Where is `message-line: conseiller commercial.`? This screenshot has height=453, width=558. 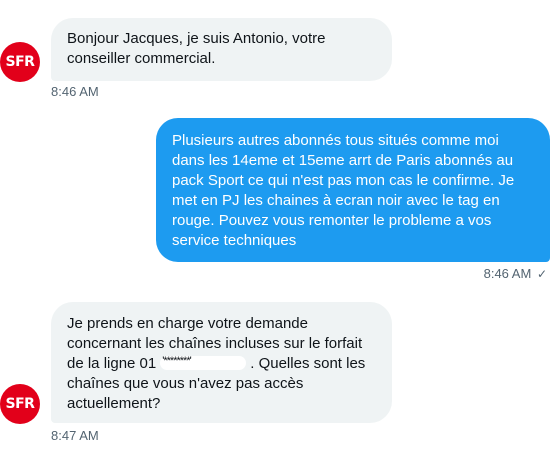
message-line: conseiller commercial. is located at coordinates (141, 58).